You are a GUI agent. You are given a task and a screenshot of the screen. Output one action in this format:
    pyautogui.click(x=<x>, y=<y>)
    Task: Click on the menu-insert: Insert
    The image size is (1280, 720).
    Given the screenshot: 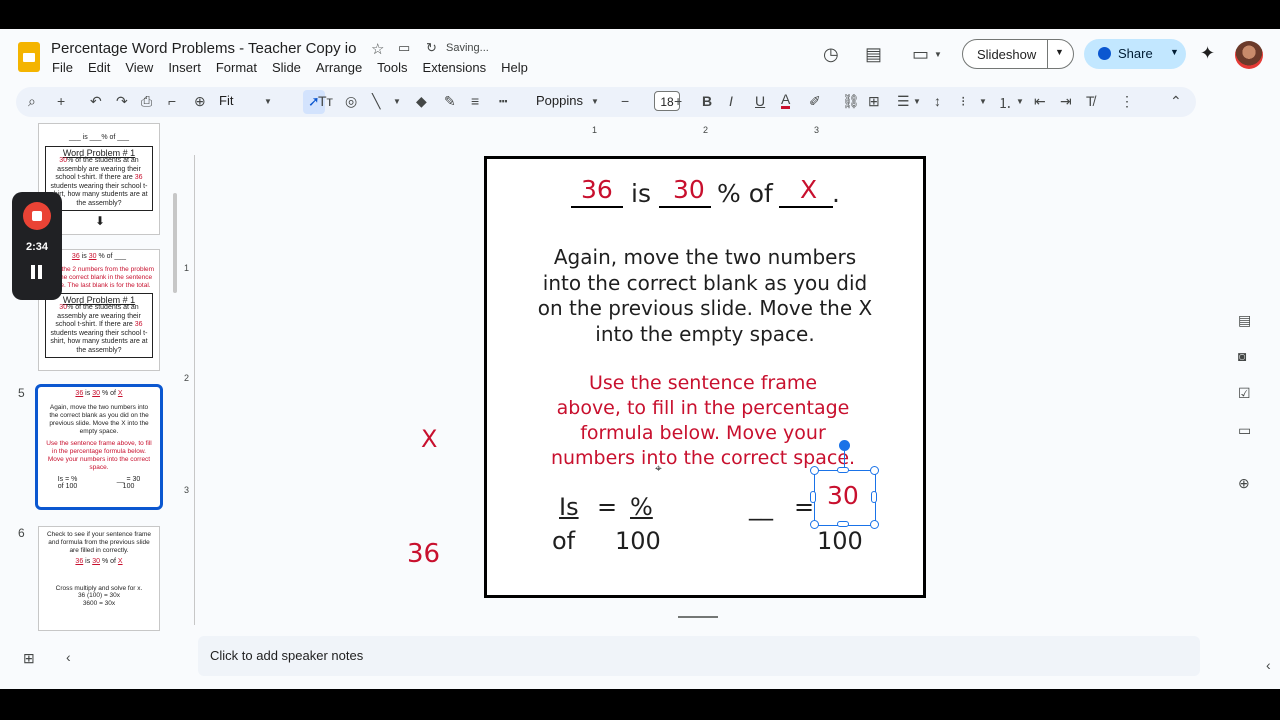 What is the action you would take?
    pyautogui.click(x=184, y=67)
    